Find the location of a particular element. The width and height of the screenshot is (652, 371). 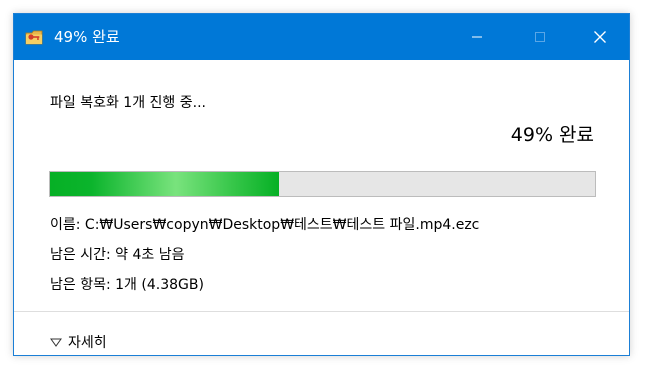

items-remaining-line: 남은 항목: 1개 (4.38GB) is located at coordinates (127, 285).